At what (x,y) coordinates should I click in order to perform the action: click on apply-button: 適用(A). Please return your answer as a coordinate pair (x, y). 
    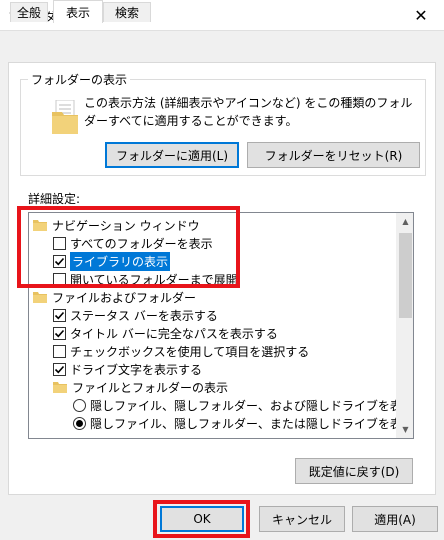
    Looking at the image, I should click on (395, 519).